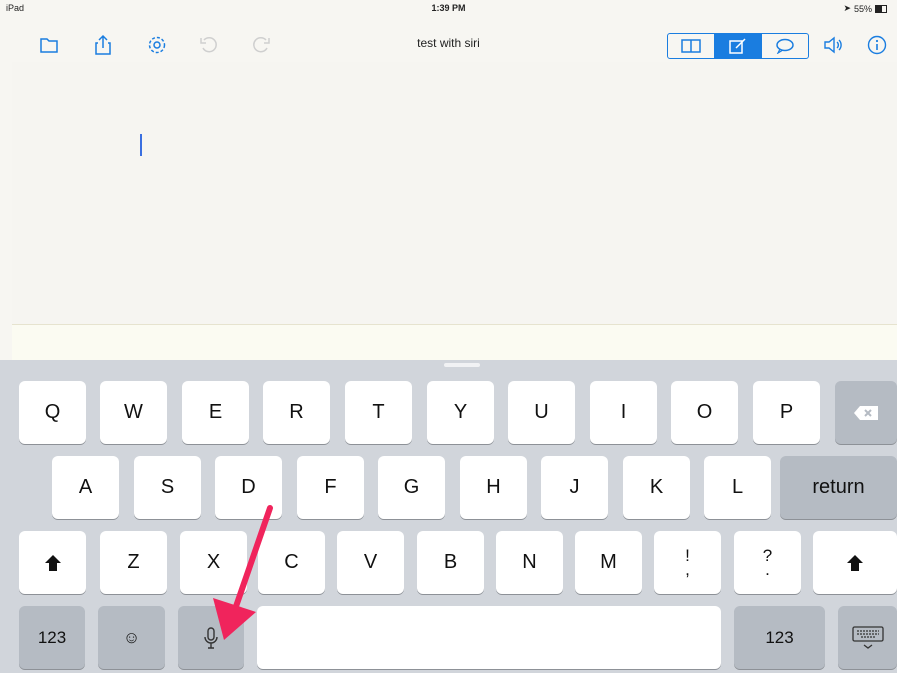  I want to click on key-m: M, so click(608, 562).